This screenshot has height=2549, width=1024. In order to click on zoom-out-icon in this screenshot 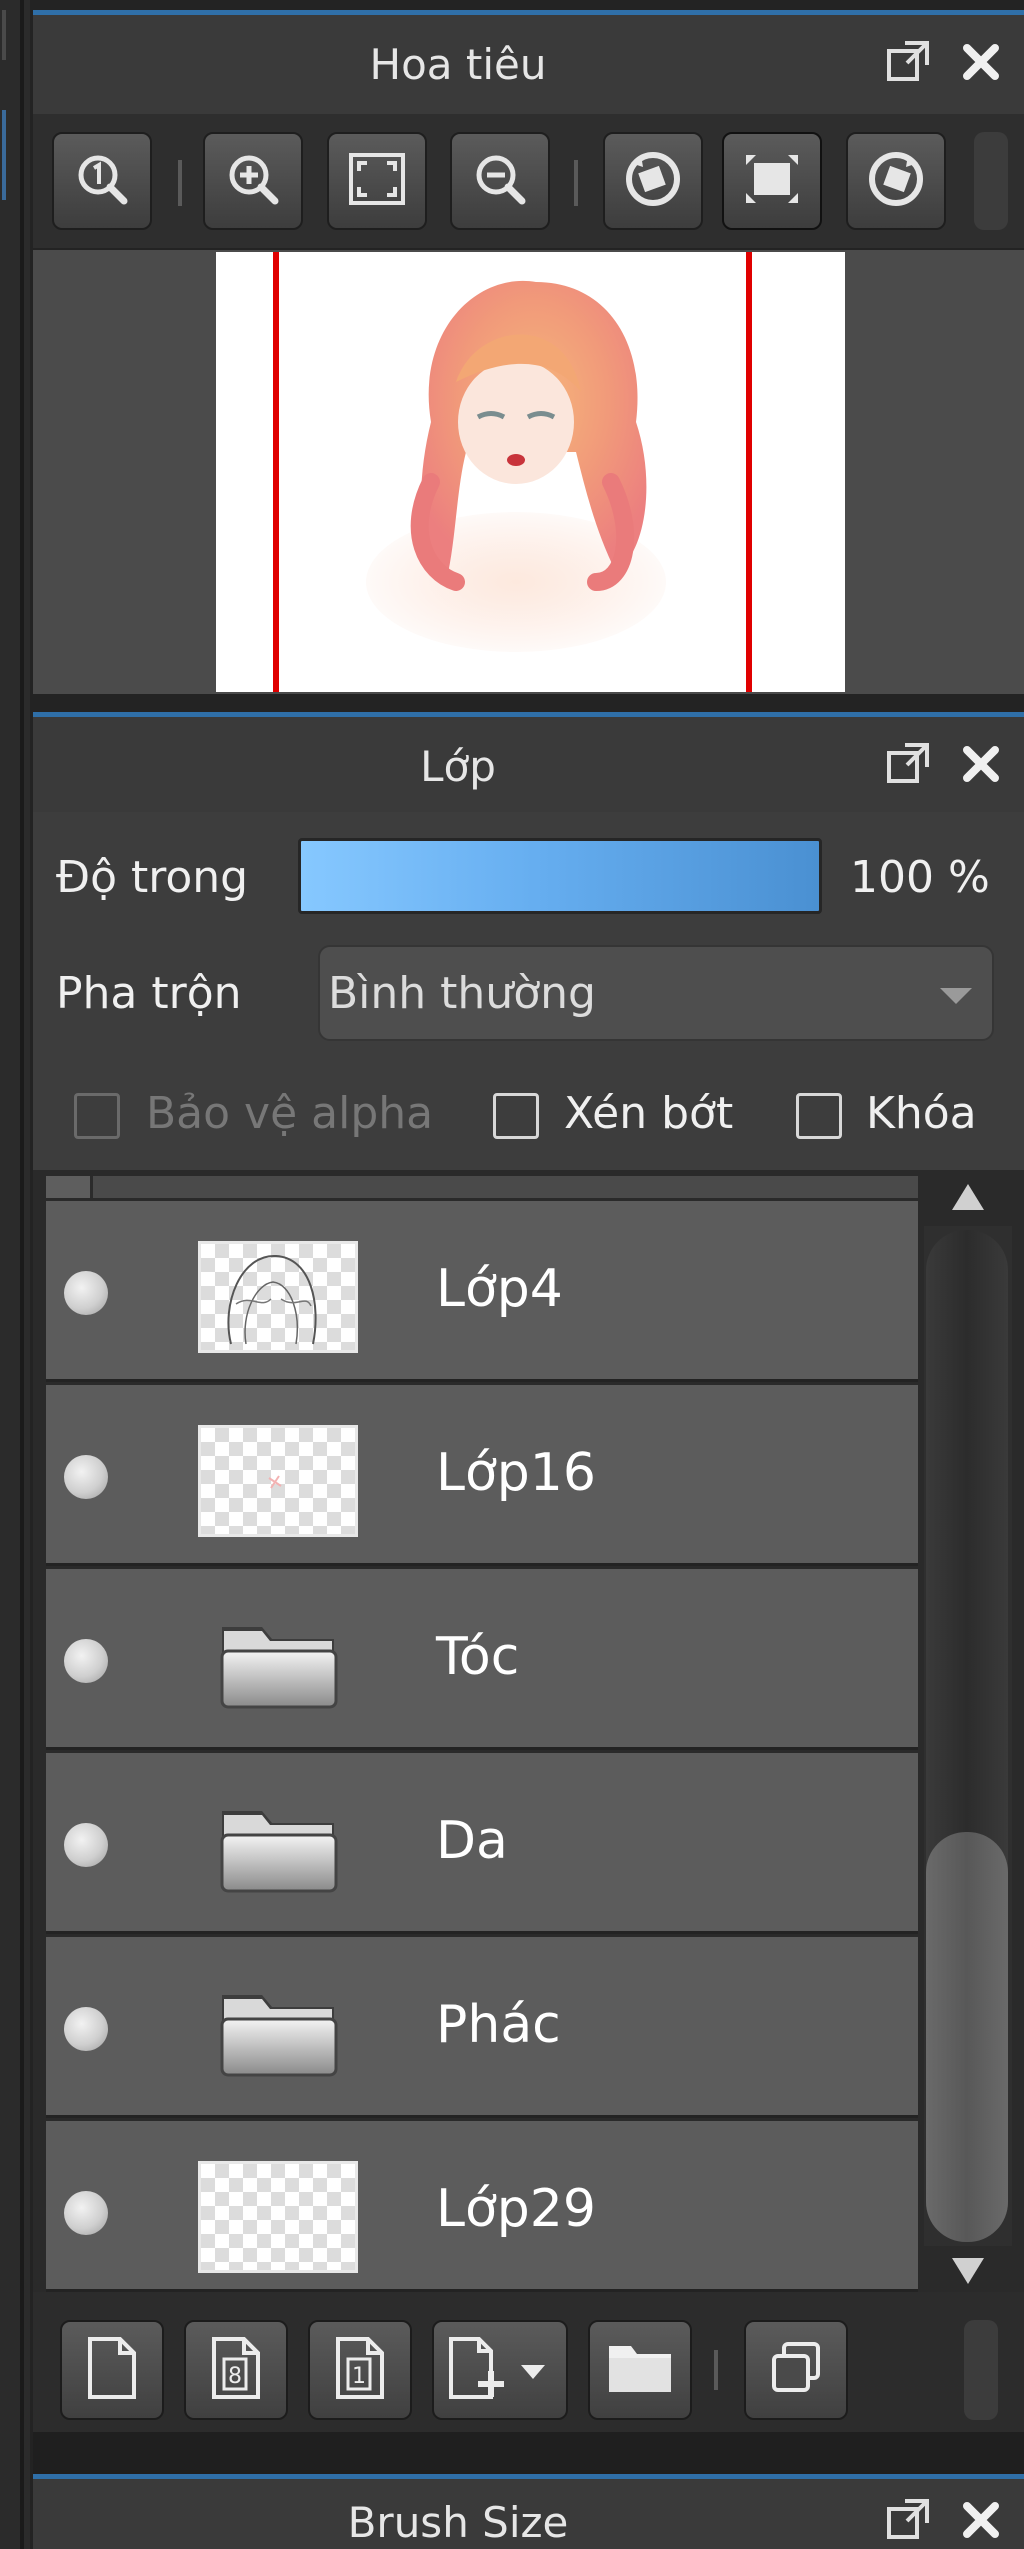, I will do `click(500, 181)`.